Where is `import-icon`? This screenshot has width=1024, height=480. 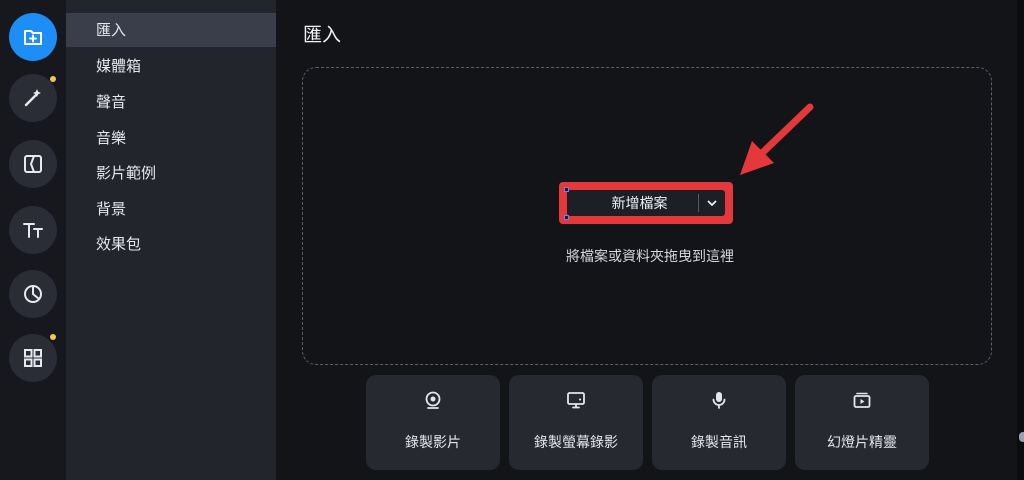
import-icon is located at coordinates (33, 37).